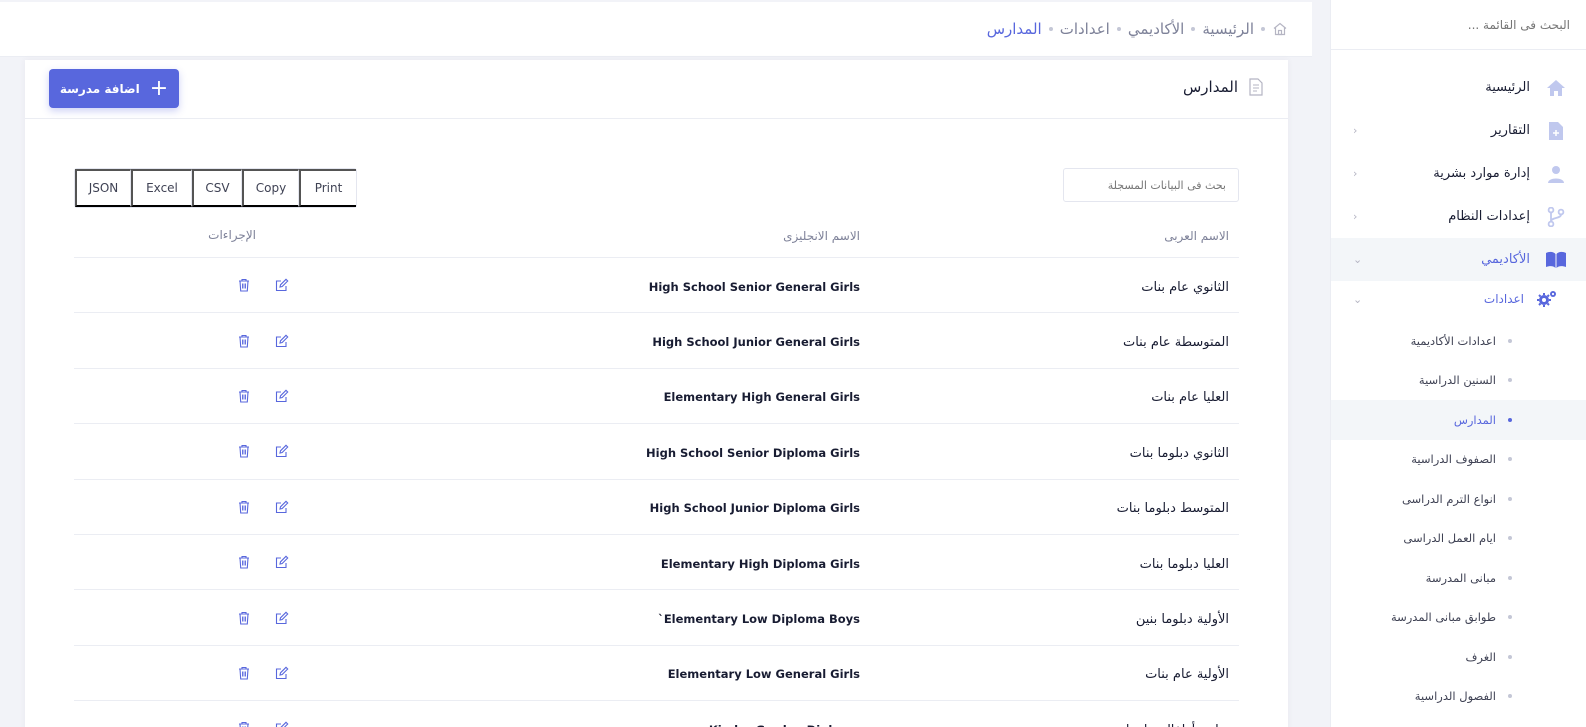 The width and height of the screenshot is (1586, 727). Describe the element at coordinates (1228, 29) in the screenshot. I see `breadcrumb-home: الرئيسية` at that location.